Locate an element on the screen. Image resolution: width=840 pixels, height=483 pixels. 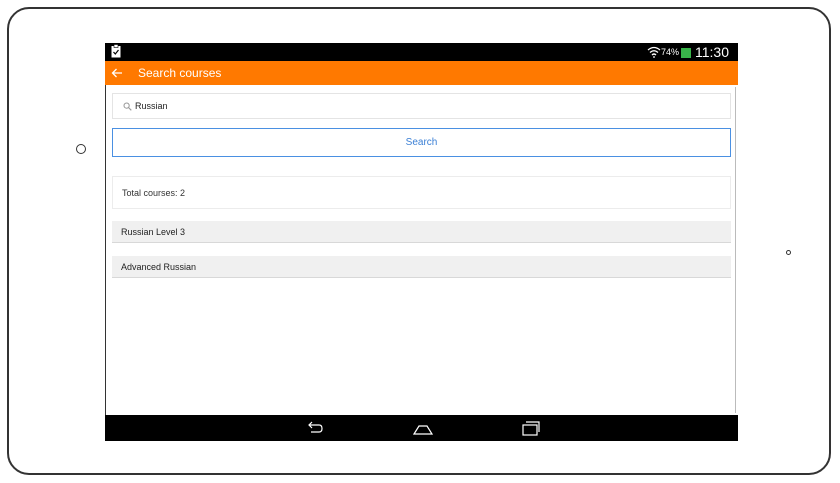
light-sensor is located at coordinates (788, 252).